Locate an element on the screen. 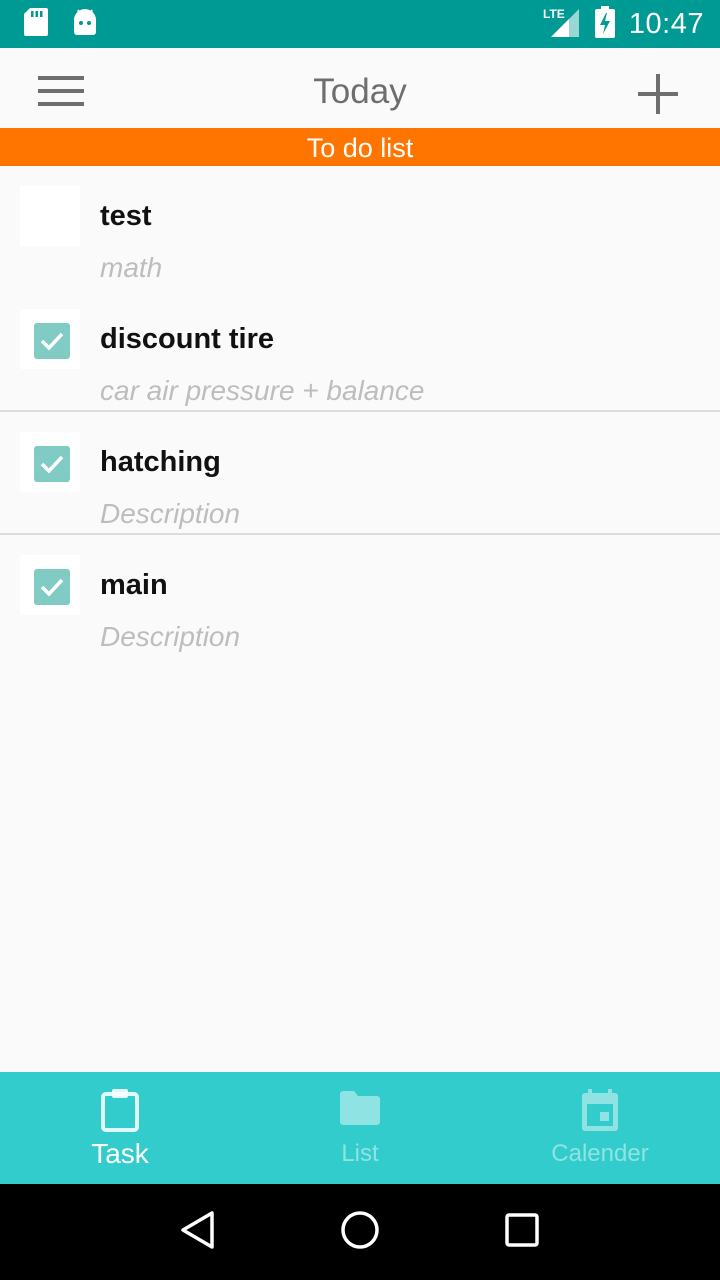 The image size is (720, 1280). status-time: 10:47 is located at coordinates (666, 23).